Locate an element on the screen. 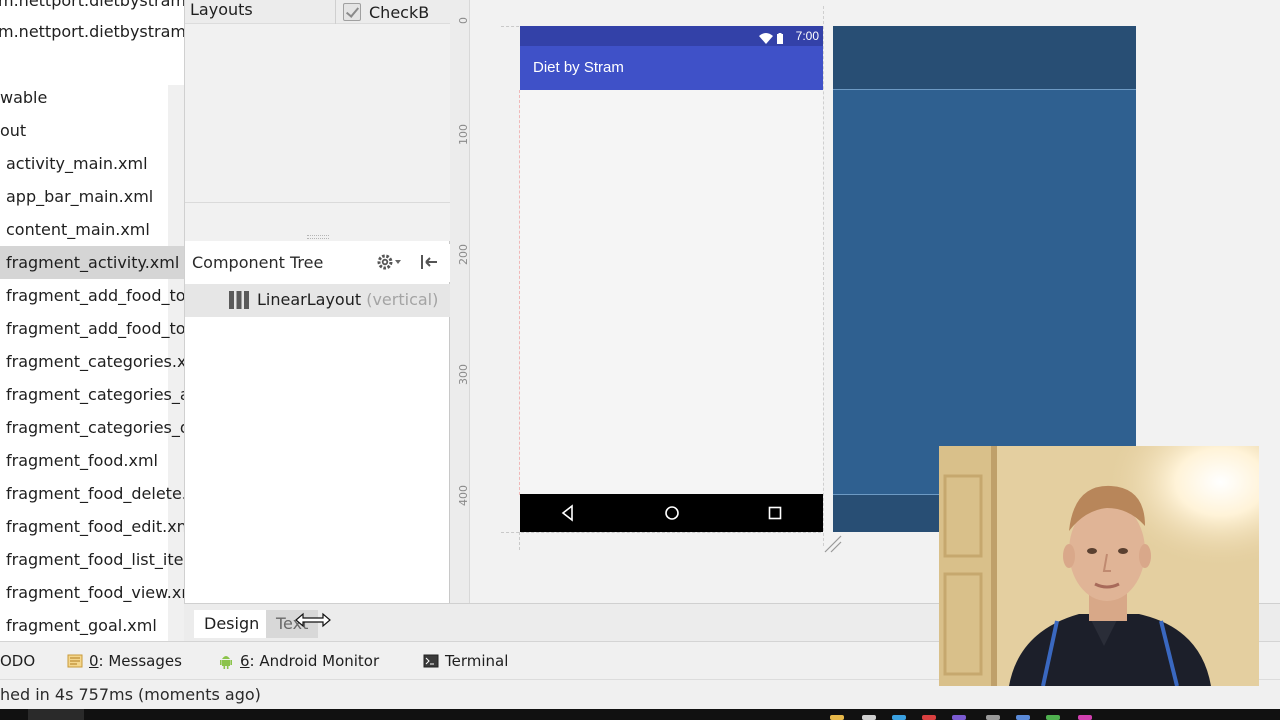 This screenshot has width=1280, height=720. project-tree-item-label: activity_main.xml is located at coordinates (77, 163).